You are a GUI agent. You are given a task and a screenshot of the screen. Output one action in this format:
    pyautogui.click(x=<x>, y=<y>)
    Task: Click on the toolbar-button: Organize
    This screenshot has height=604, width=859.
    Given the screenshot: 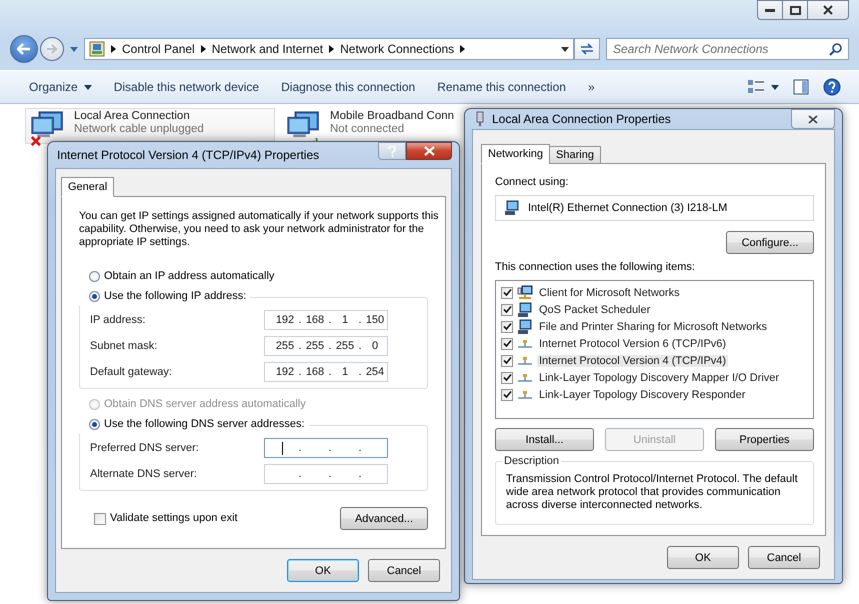 What is the action you would take?
    pyautogui.click(x=60, y=87)
    